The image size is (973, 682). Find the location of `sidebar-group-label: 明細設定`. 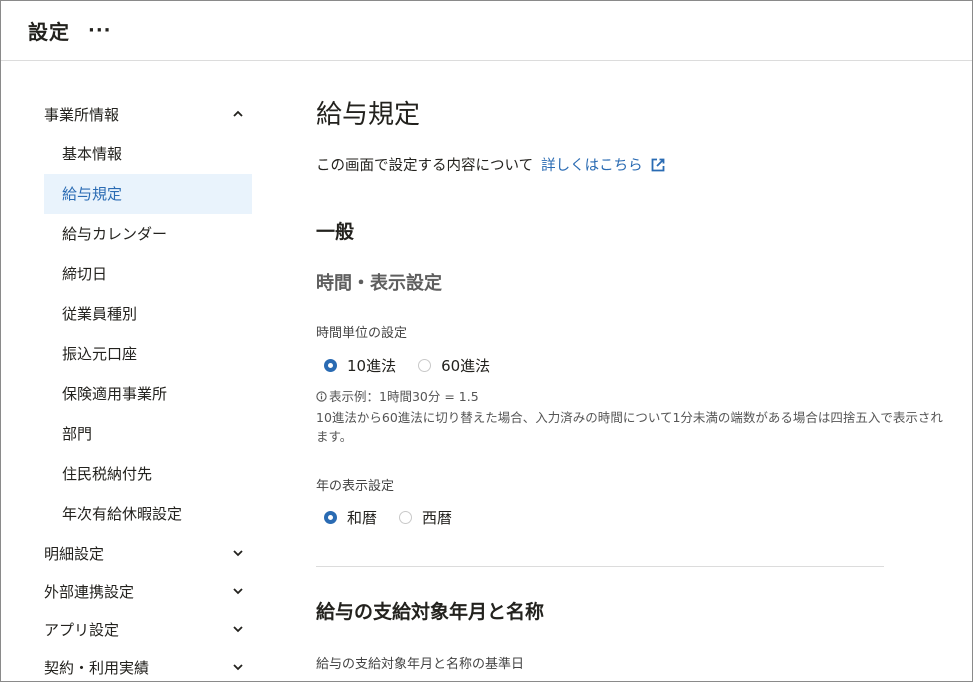

sidebar-group-label: 明細設定 is located at coordinates (74, 553).